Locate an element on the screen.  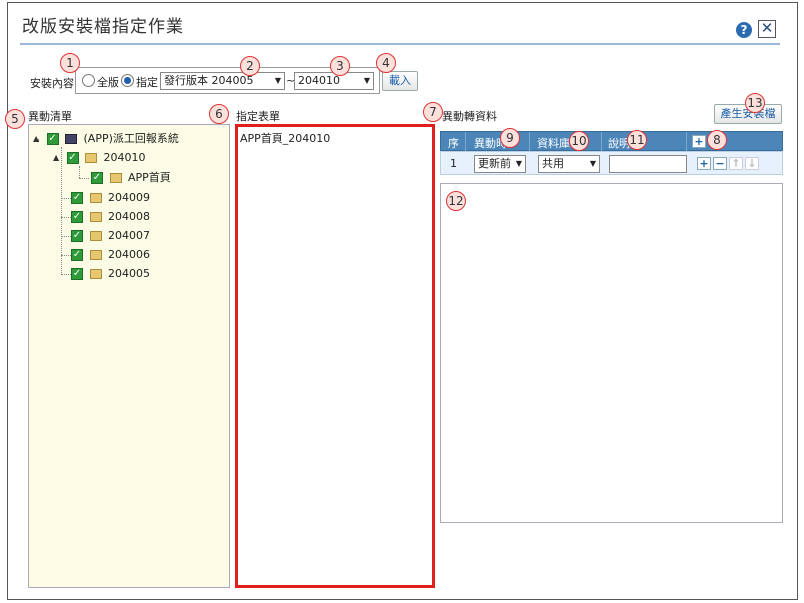
database-select: 共用 ▼ is located at coordinates (569, 164).